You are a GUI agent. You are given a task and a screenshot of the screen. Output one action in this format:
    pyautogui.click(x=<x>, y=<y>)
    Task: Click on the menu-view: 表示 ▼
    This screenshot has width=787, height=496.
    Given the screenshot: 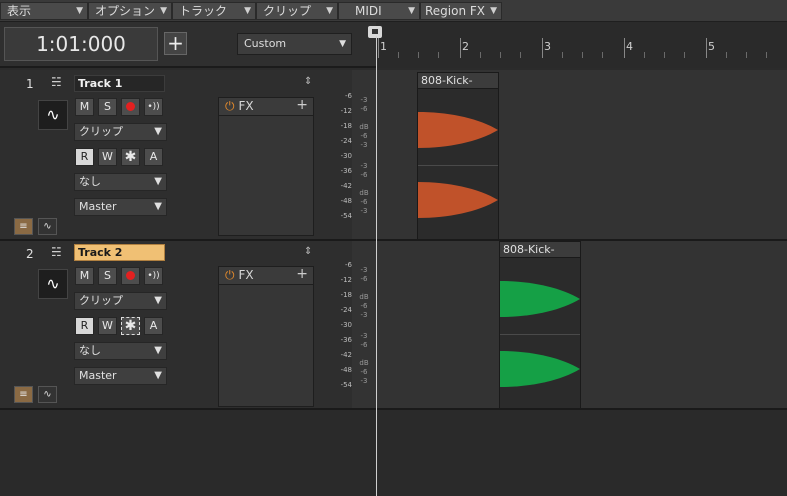 What is the action you would take?
    pyautogui.click(x=44, y=11)
    